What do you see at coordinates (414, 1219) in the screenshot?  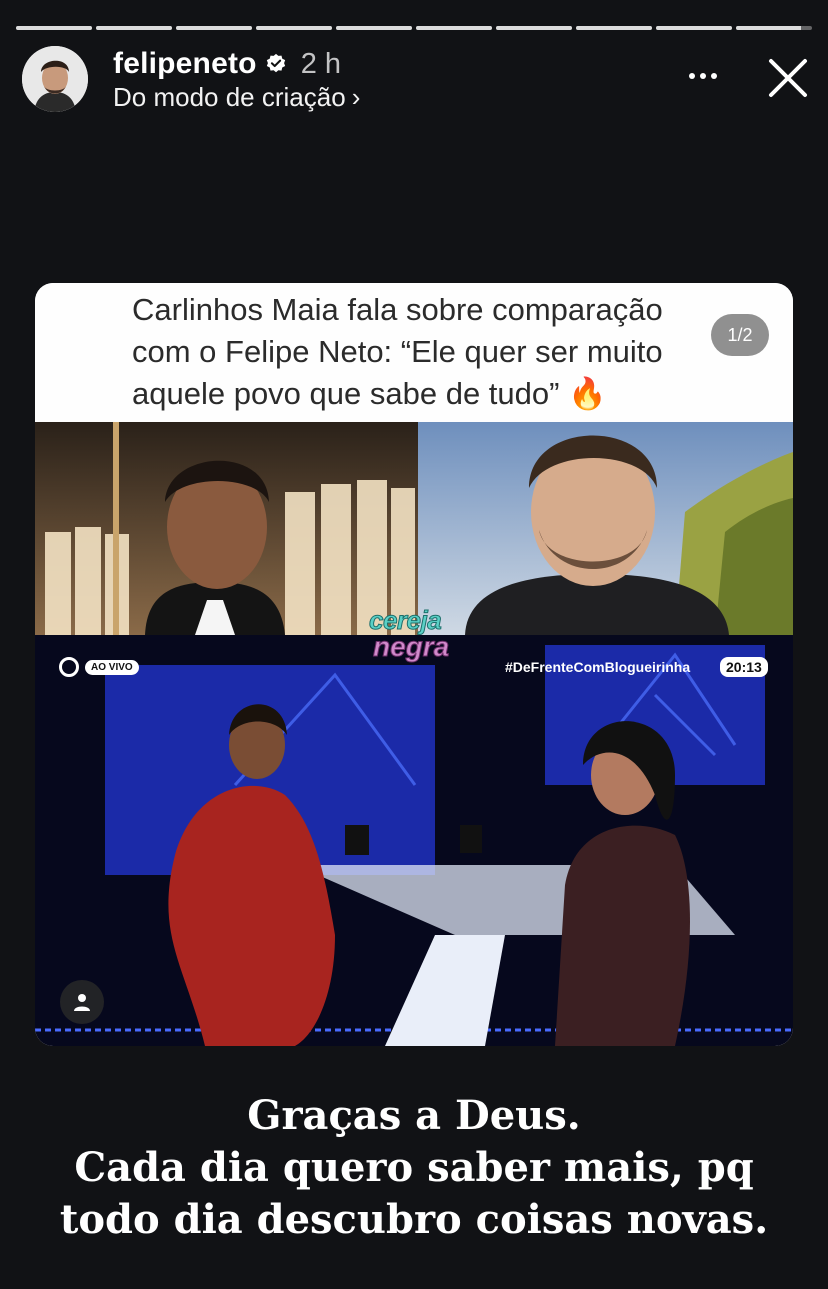 I see `caption-line: todo dia descubro coisas novas.` at bounding box center [414, 1219].